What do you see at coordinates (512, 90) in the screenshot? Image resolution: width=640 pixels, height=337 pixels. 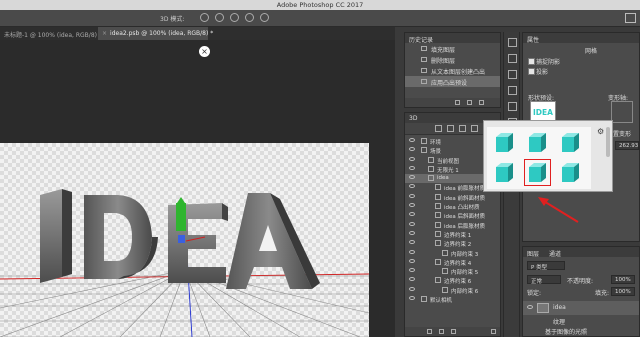 I see `paragraph-panel-icon` at bounding box center [512, 90].